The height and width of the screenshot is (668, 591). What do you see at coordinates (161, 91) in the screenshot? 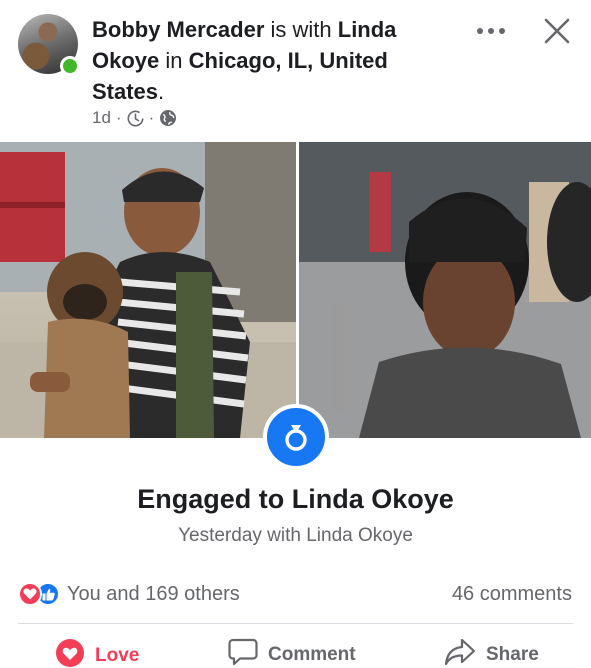
I see `title-period: .` at bounding box center [161, 91].